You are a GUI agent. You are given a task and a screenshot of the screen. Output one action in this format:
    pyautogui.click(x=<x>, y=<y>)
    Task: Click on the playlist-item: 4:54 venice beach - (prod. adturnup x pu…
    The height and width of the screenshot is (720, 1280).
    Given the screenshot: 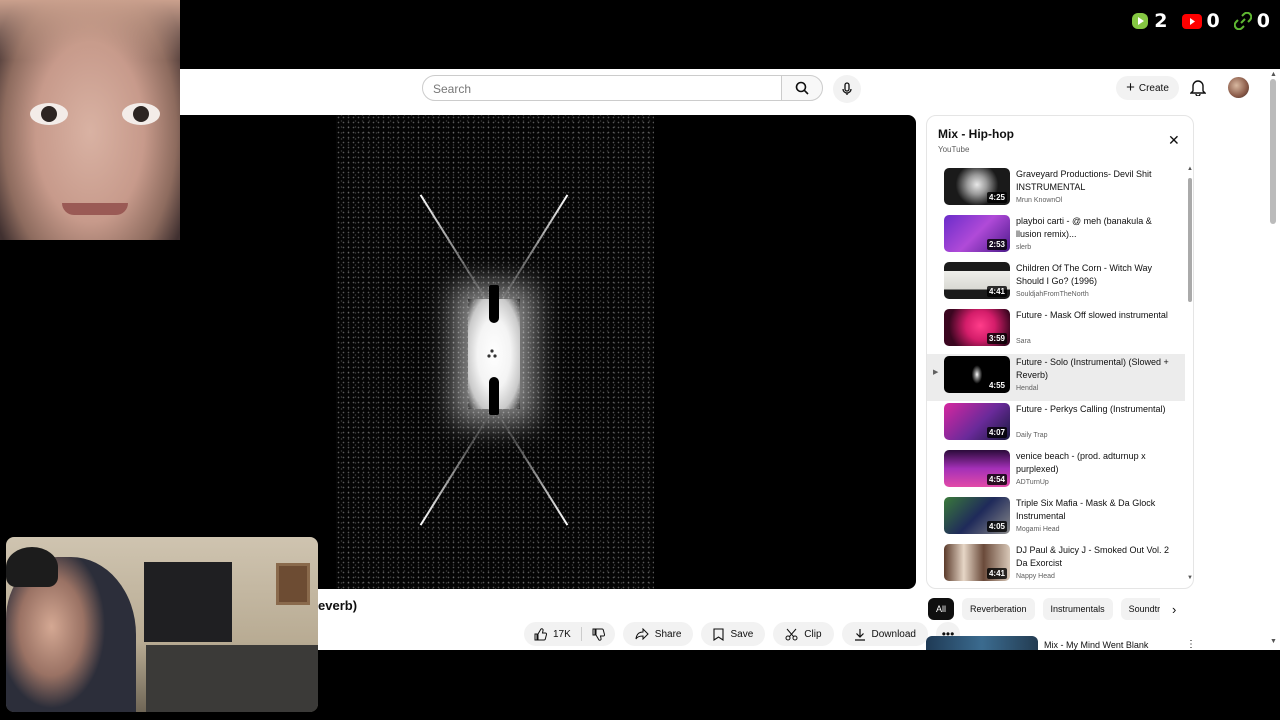 What is the action you would take?
    pyautogui.click(x=1056, y=471)
    